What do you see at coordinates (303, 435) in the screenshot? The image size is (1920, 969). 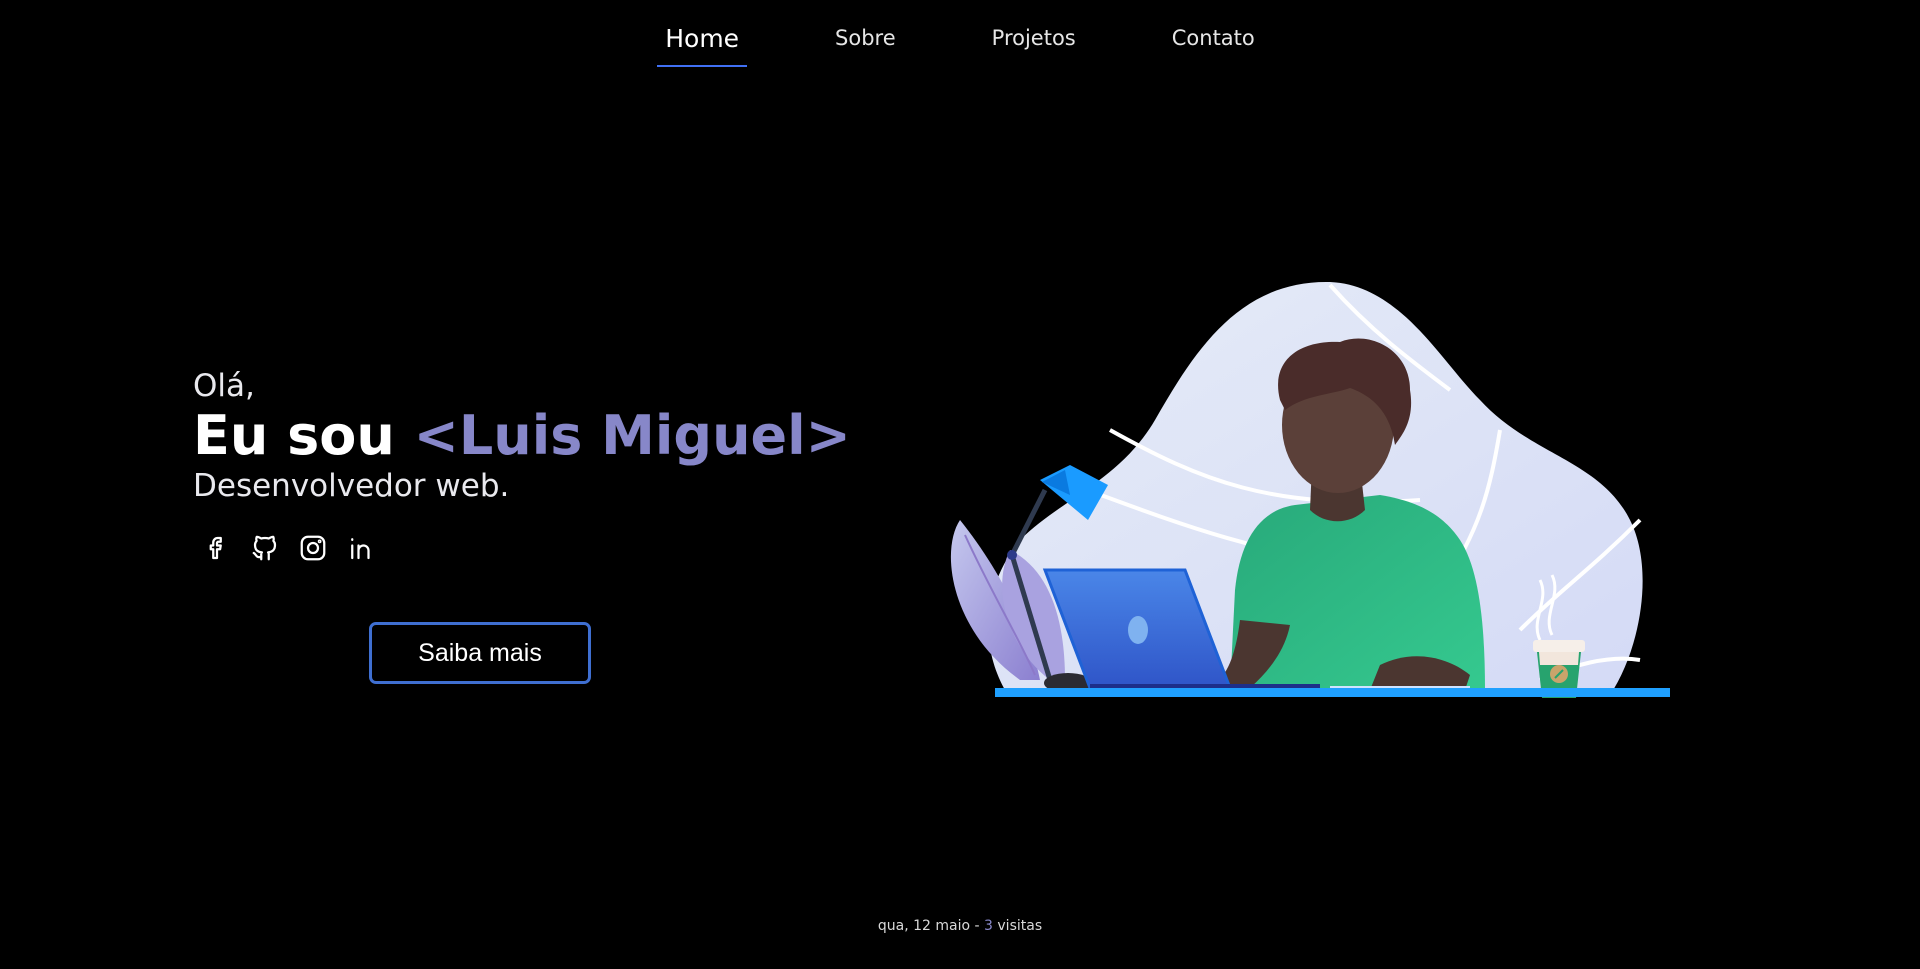 I see `hero-title-prefix: Eu sou` at bounding box center [303, 435].